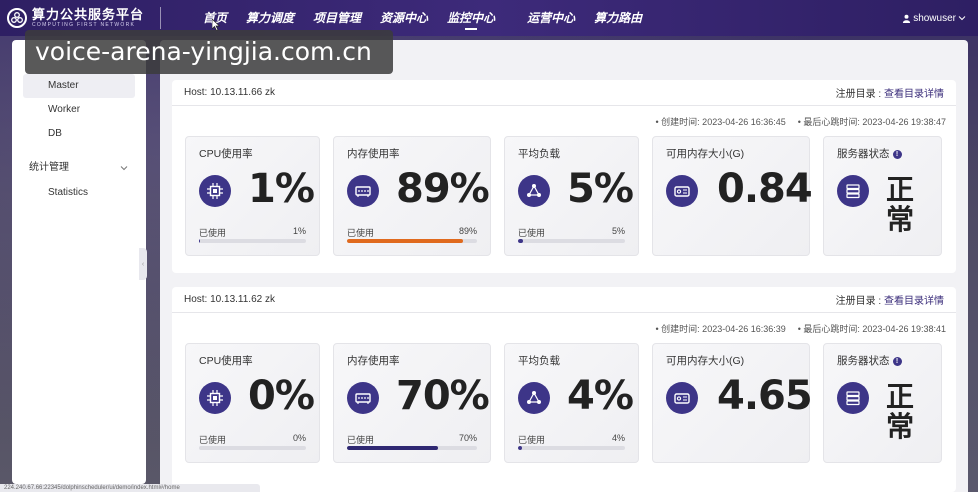 Image resolution: width=978 pixels, height=492 pixels. What do you see at coordinates (281, 189) in the screenshot?
I see `metric-value: 1%` at bounding box center [281, 189].